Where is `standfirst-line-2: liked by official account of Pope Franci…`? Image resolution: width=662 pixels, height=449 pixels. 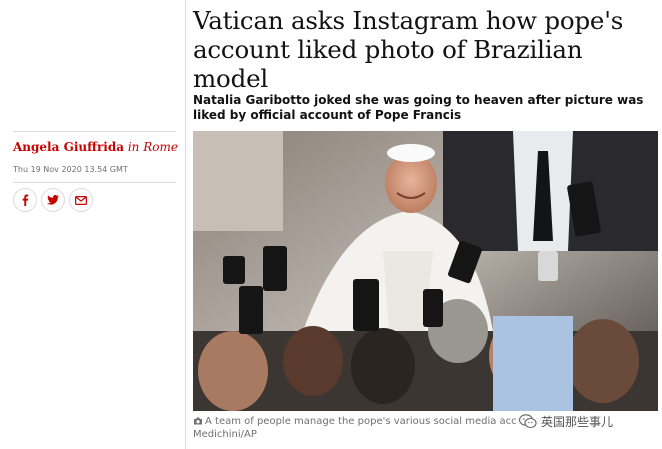
standfirst-line-2: liked by official account of Pope Franci… is located at coordinates (327, 115).